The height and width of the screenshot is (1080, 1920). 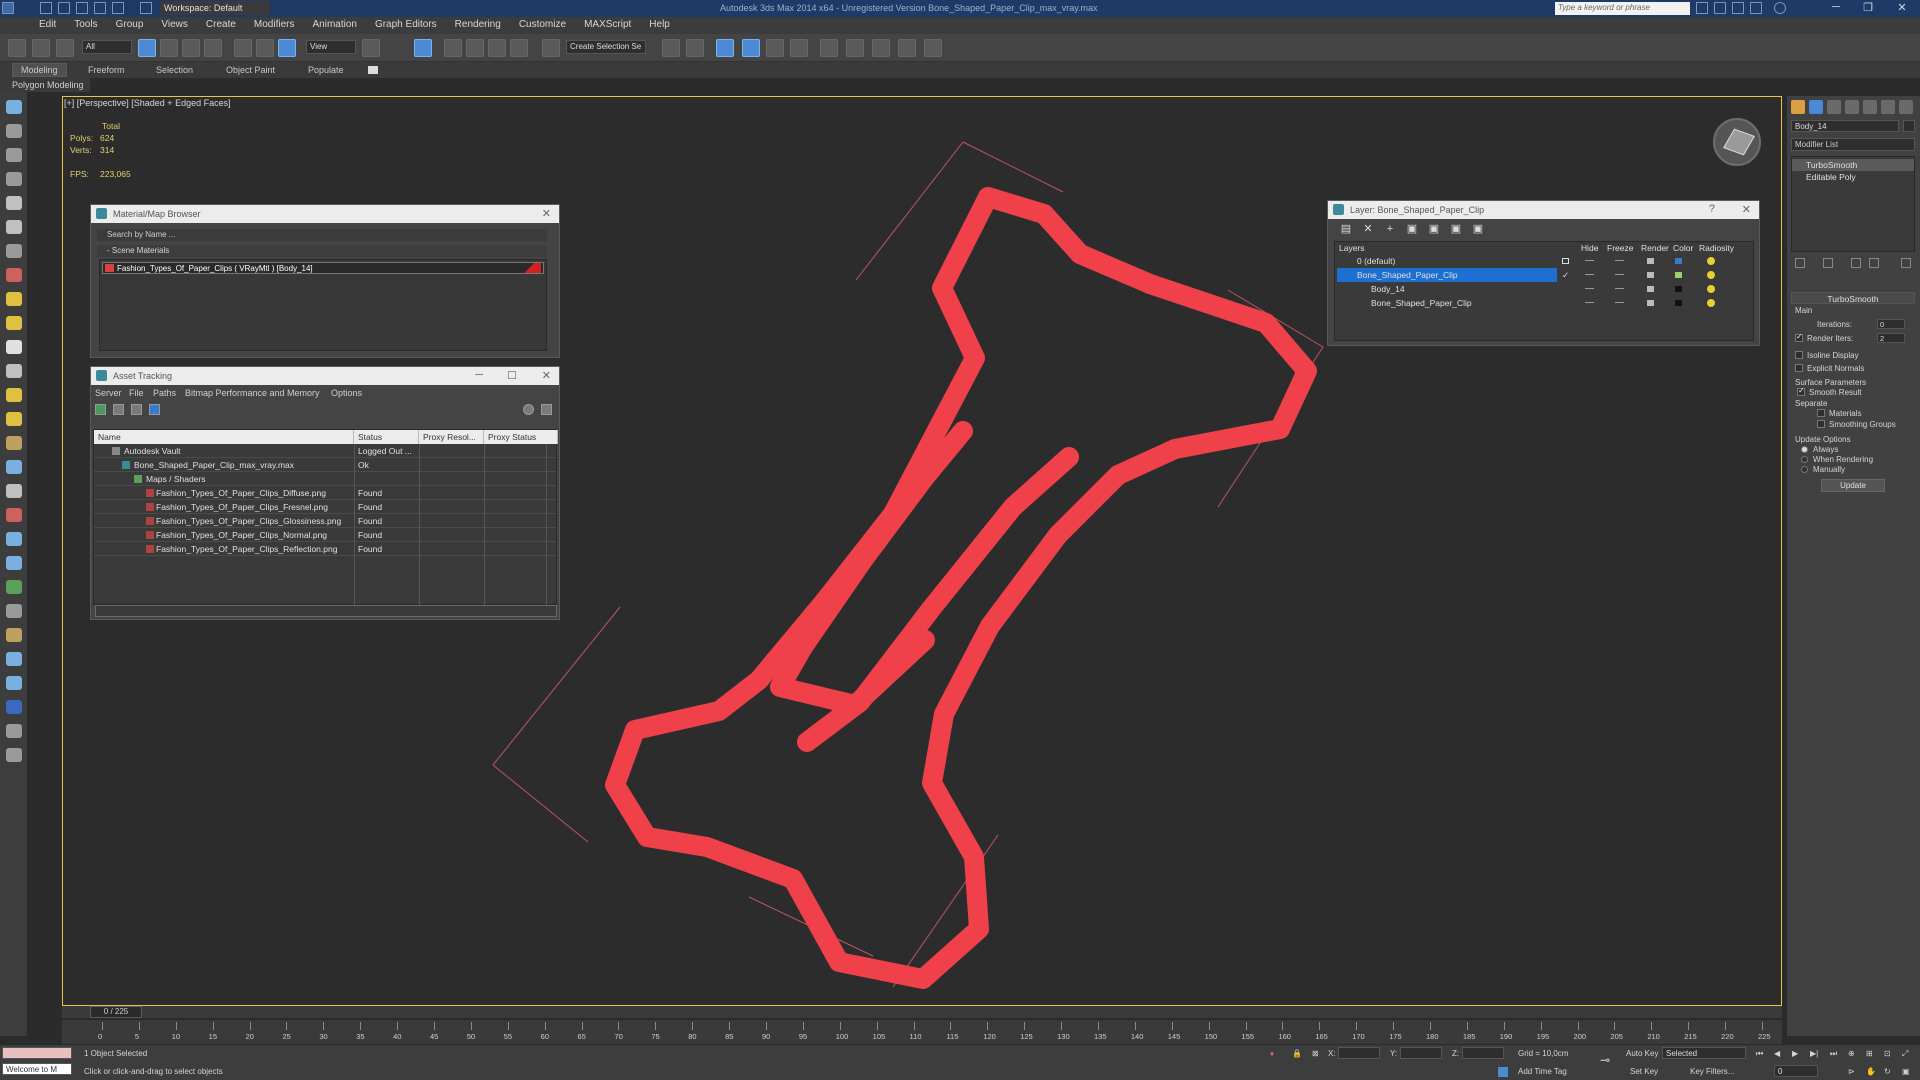 What do you see at coordinates (8, 8) in the screenshot?
I see `app-logo-icon` at bounding box center [8, 8].